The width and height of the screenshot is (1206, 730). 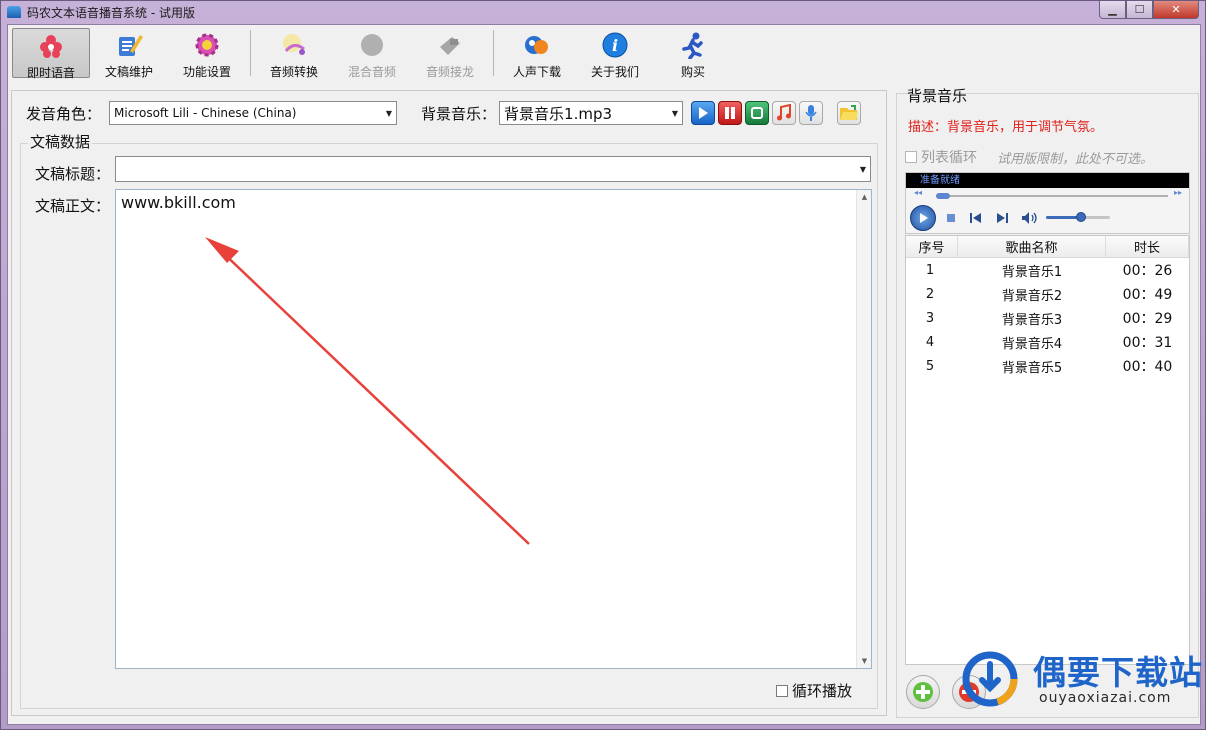 What do you see at coordinates (294, 53) in the screenshot?
I see `toolbar-audio-convert: 音频转换` at bounding box center [294, 53].